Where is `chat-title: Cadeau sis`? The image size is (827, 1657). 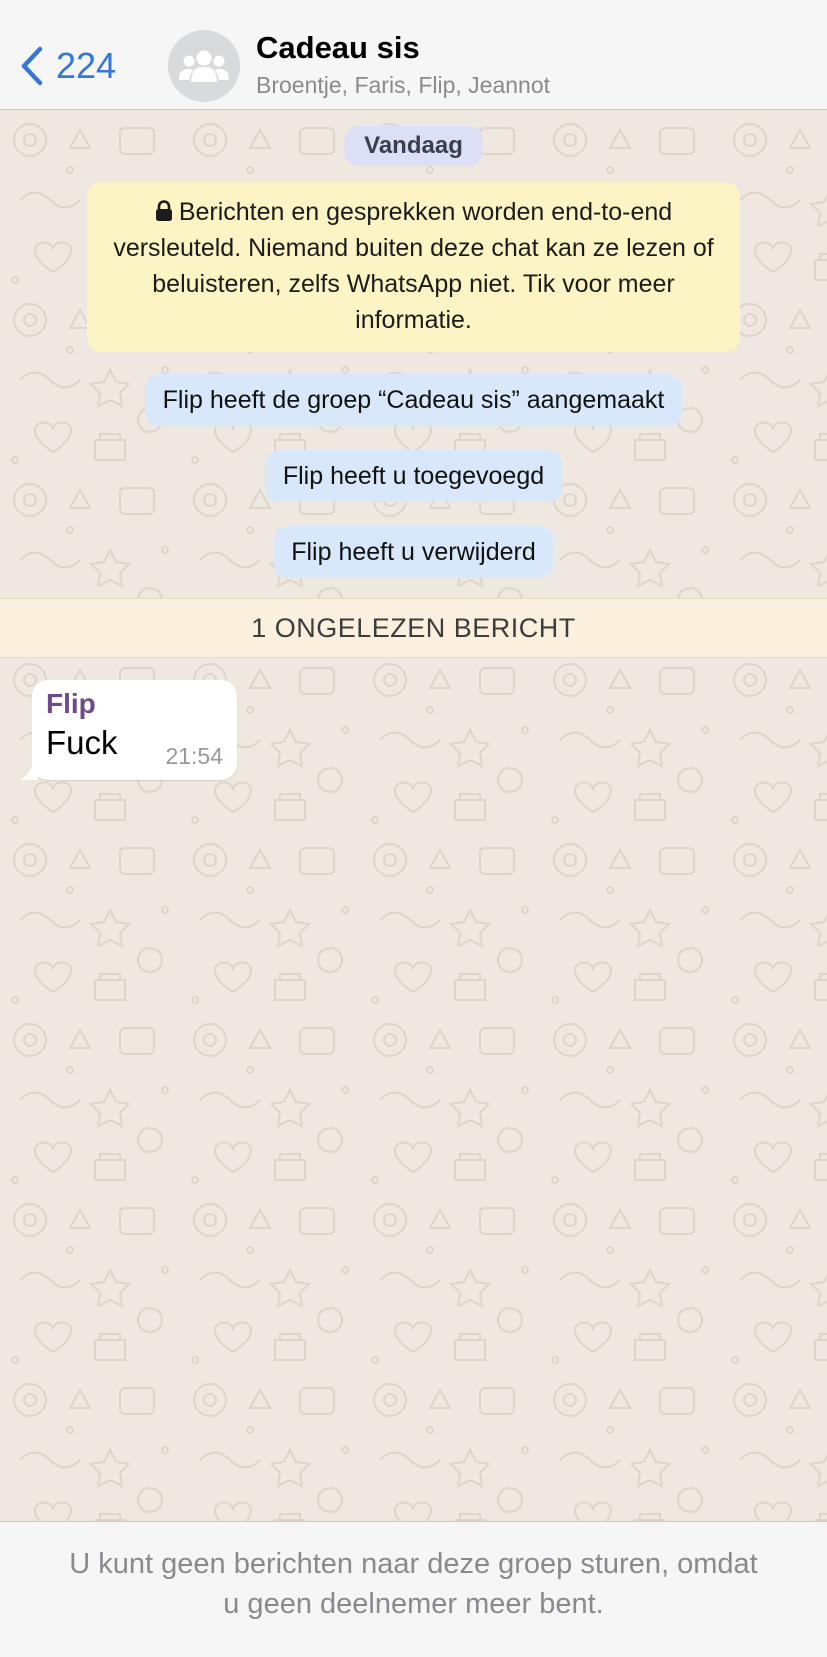
chat-title: Cadeau sis is located at coordinates (338, 48).